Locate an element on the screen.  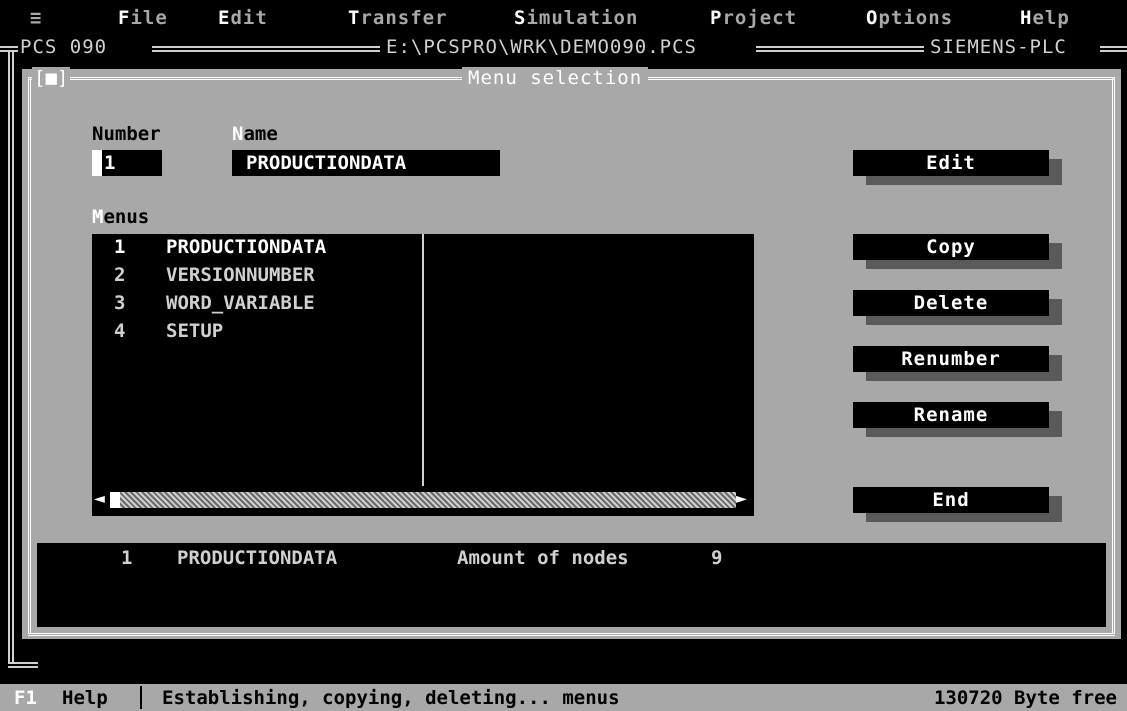
copy-button: Copy is located at coordinates (951, 247).